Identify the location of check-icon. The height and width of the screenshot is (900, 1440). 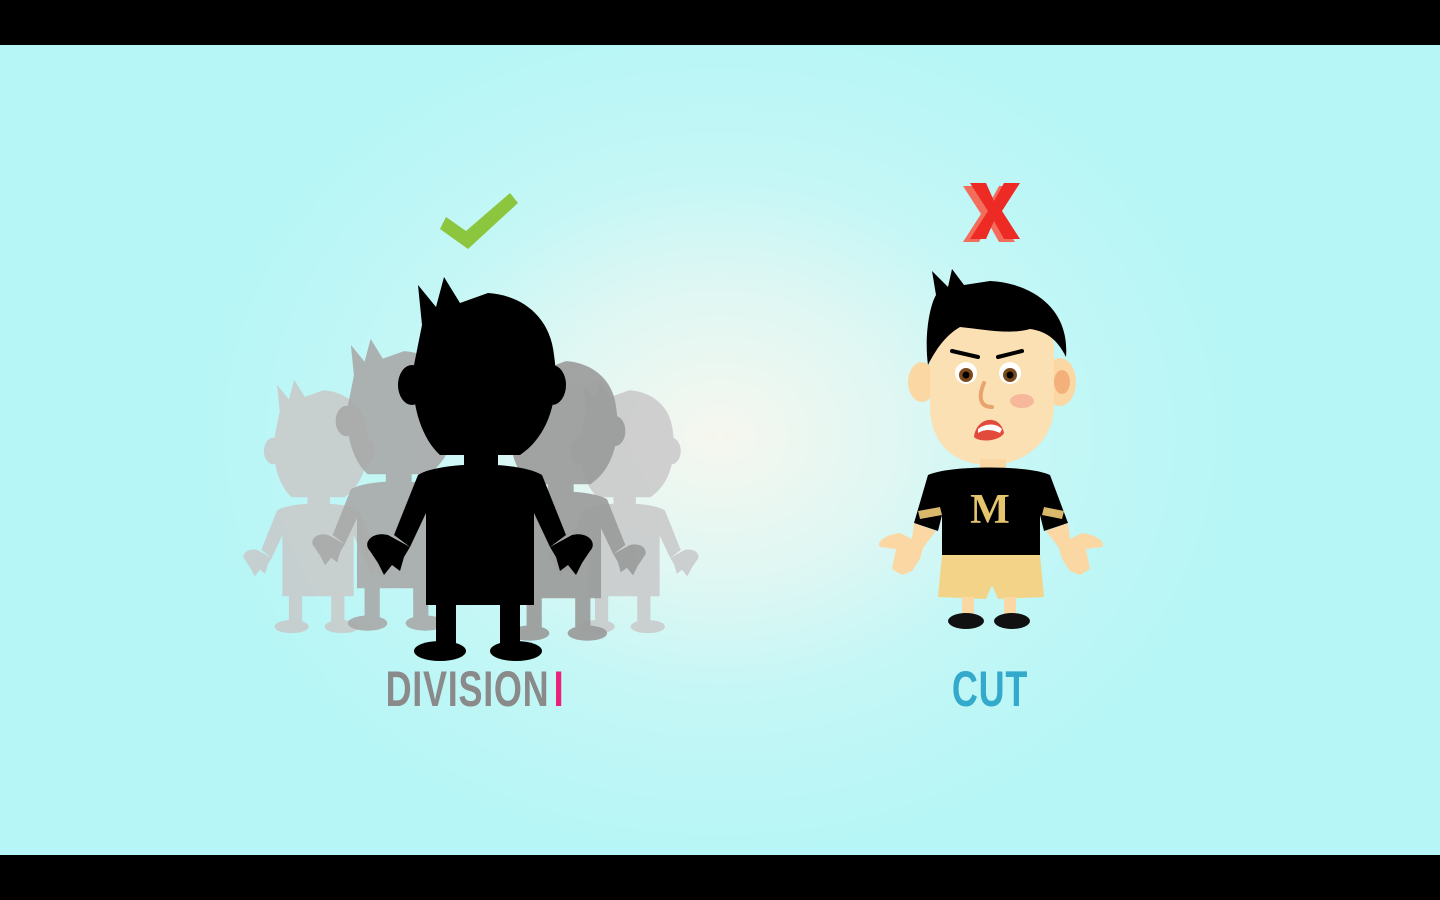
(479, 221).